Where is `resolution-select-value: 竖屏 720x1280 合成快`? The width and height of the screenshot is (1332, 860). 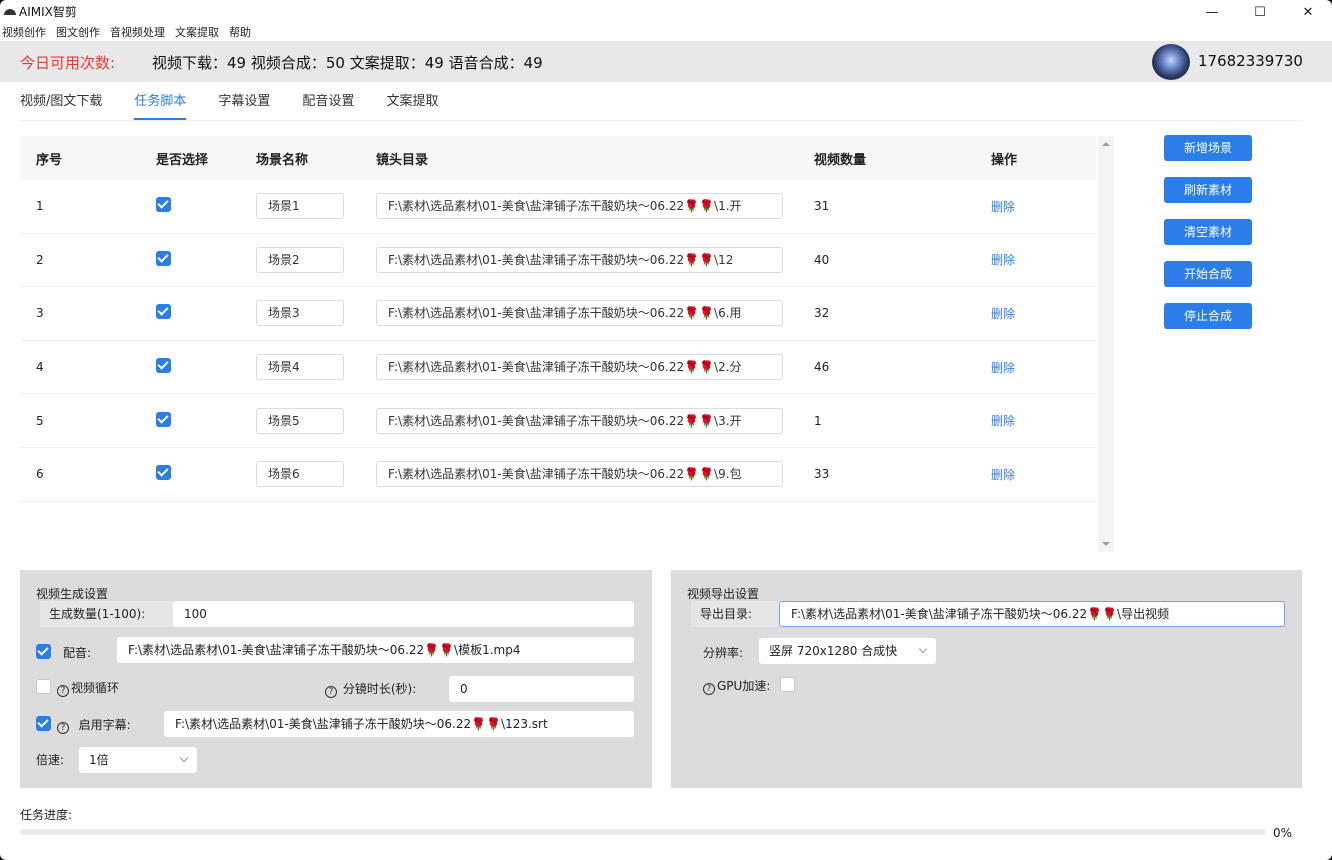
resolution-select-value: 竖屏 720x1280 合成快 is located at coordinates (833, 651).